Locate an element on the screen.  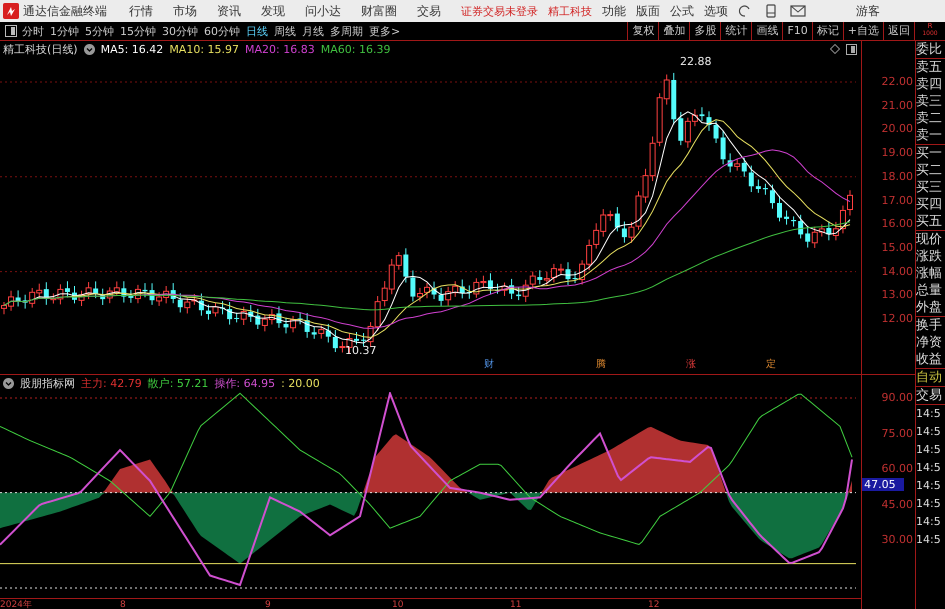
diamond-icon is located at coordinates (835, 49).